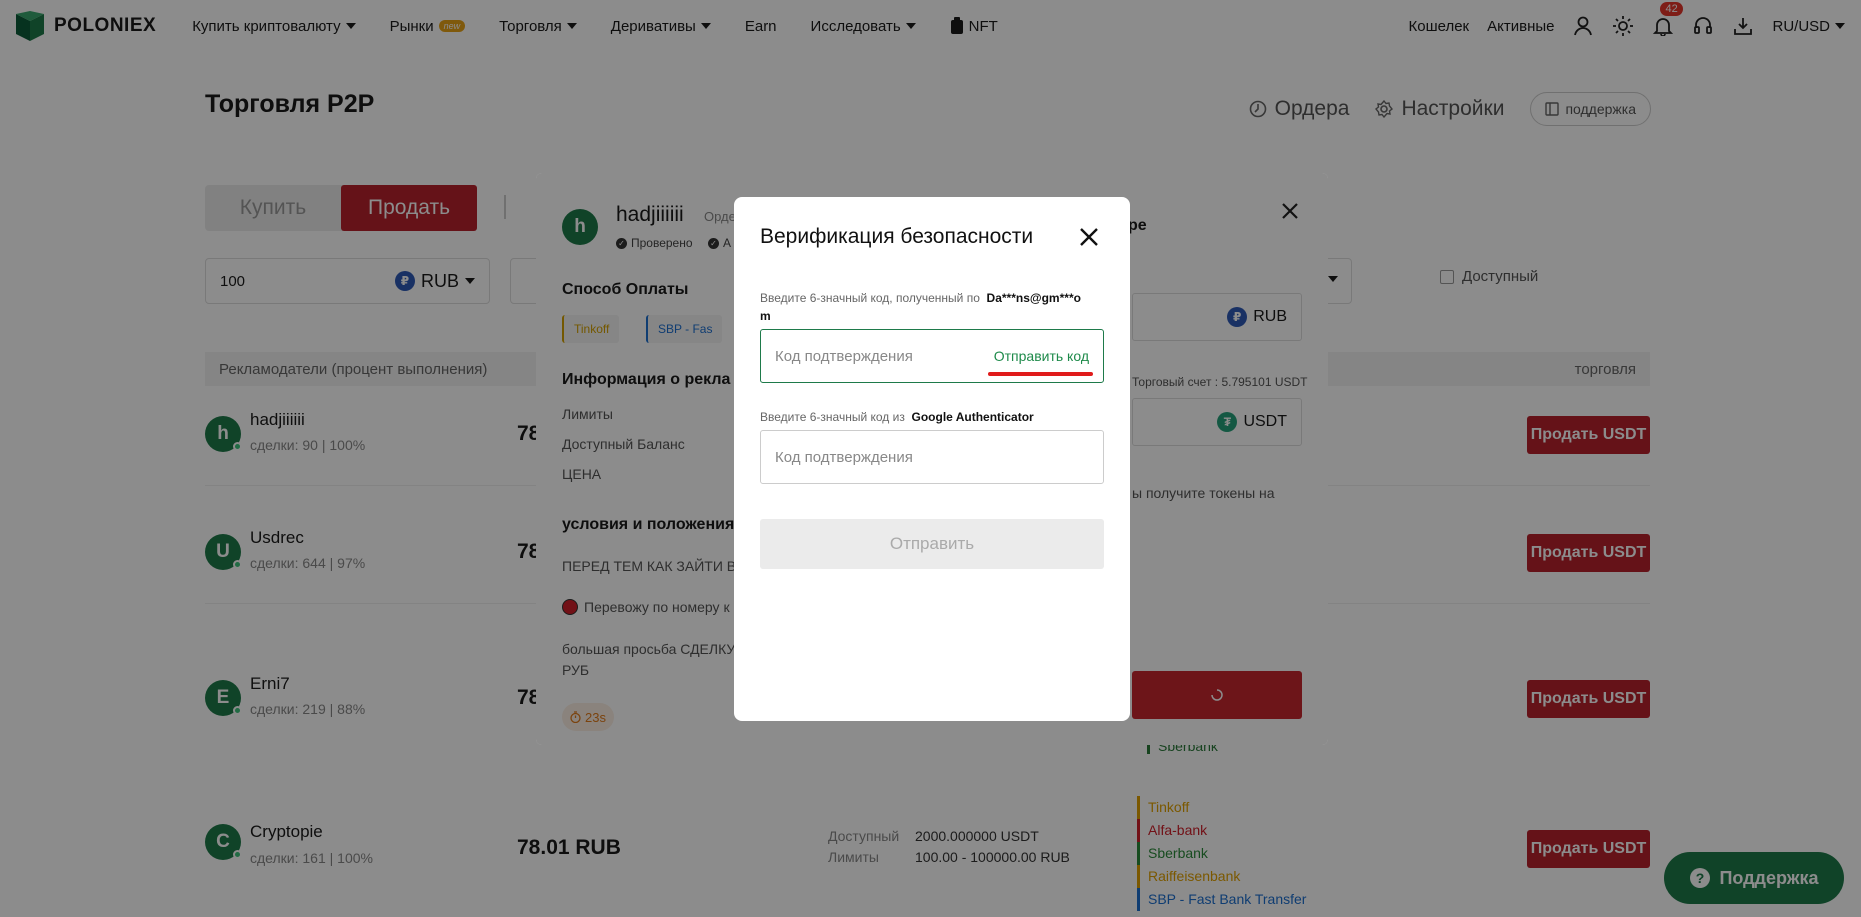 This screenshot has height=917, width=1861. I want to click on close-icon, so click(1089, 237).